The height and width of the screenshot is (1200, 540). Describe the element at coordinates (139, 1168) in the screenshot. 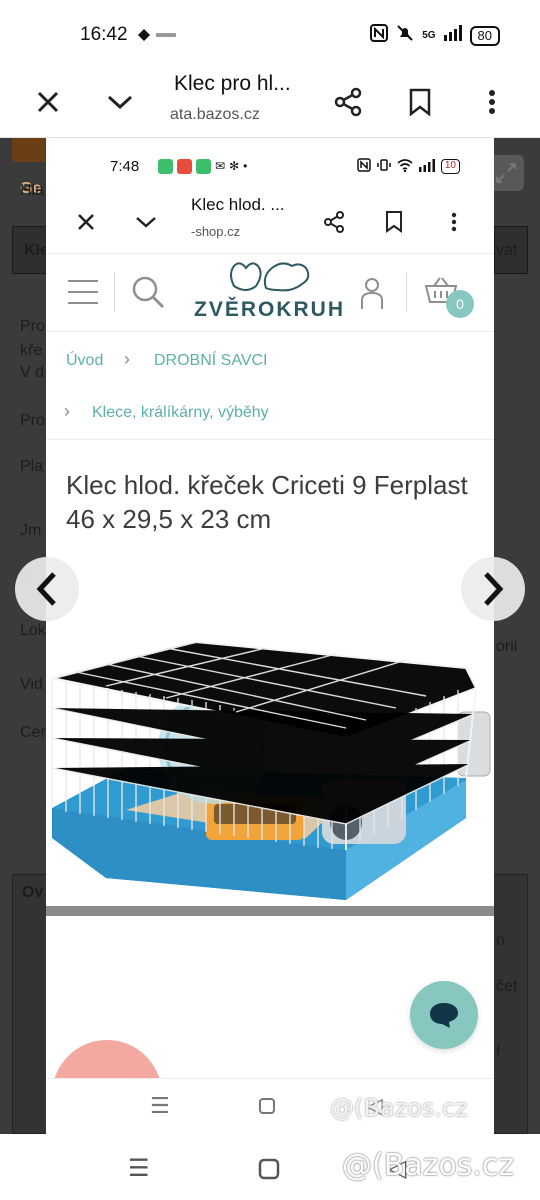

I see `recents-button: ☰` at that location.